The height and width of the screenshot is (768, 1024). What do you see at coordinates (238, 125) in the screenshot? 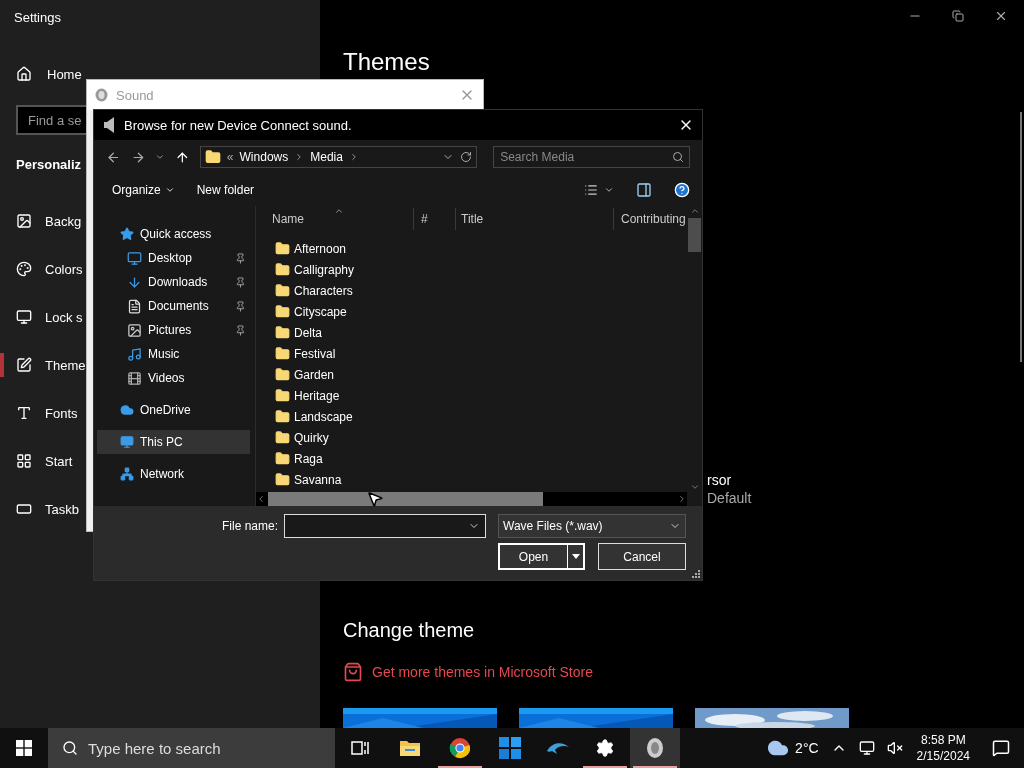
I see `dialog-title: Browse for new Device Connect sound.` at bounding box center [238, 125].